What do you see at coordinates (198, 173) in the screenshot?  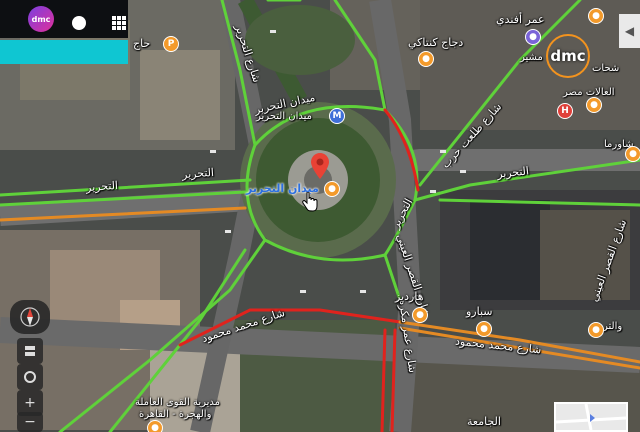 I see `street-label-tahrir-w2: التحرير` at bounding box center [198, 173].